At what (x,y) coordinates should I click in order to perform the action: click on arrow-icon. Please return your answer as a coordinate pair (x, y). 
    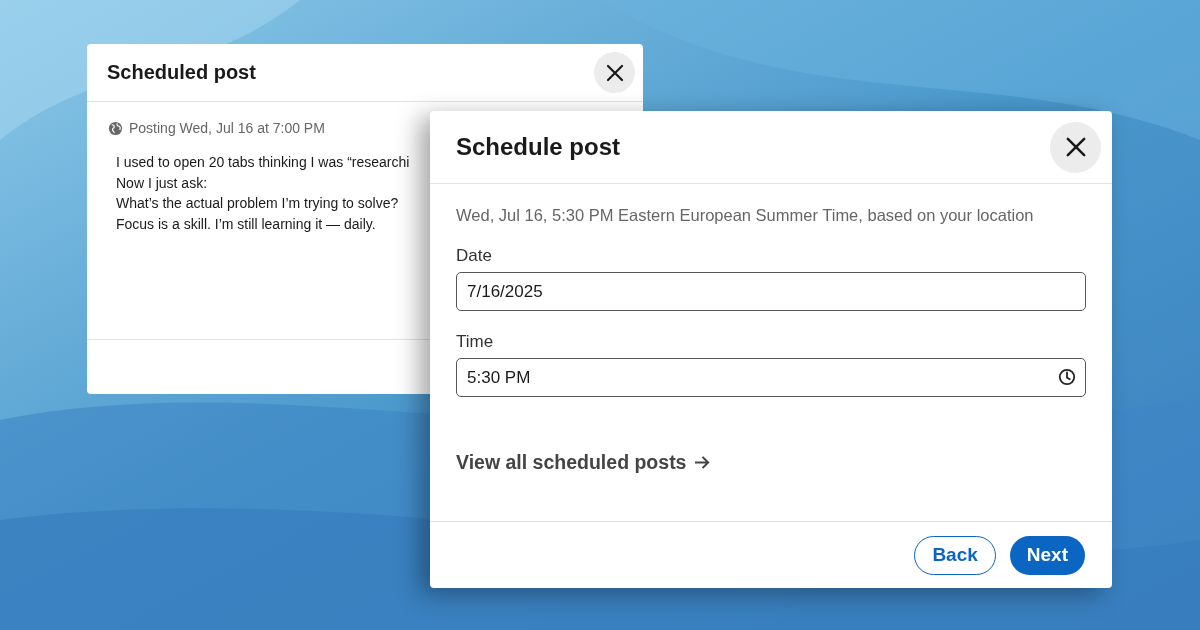
    Looking at the image, I should click on (703, 462).